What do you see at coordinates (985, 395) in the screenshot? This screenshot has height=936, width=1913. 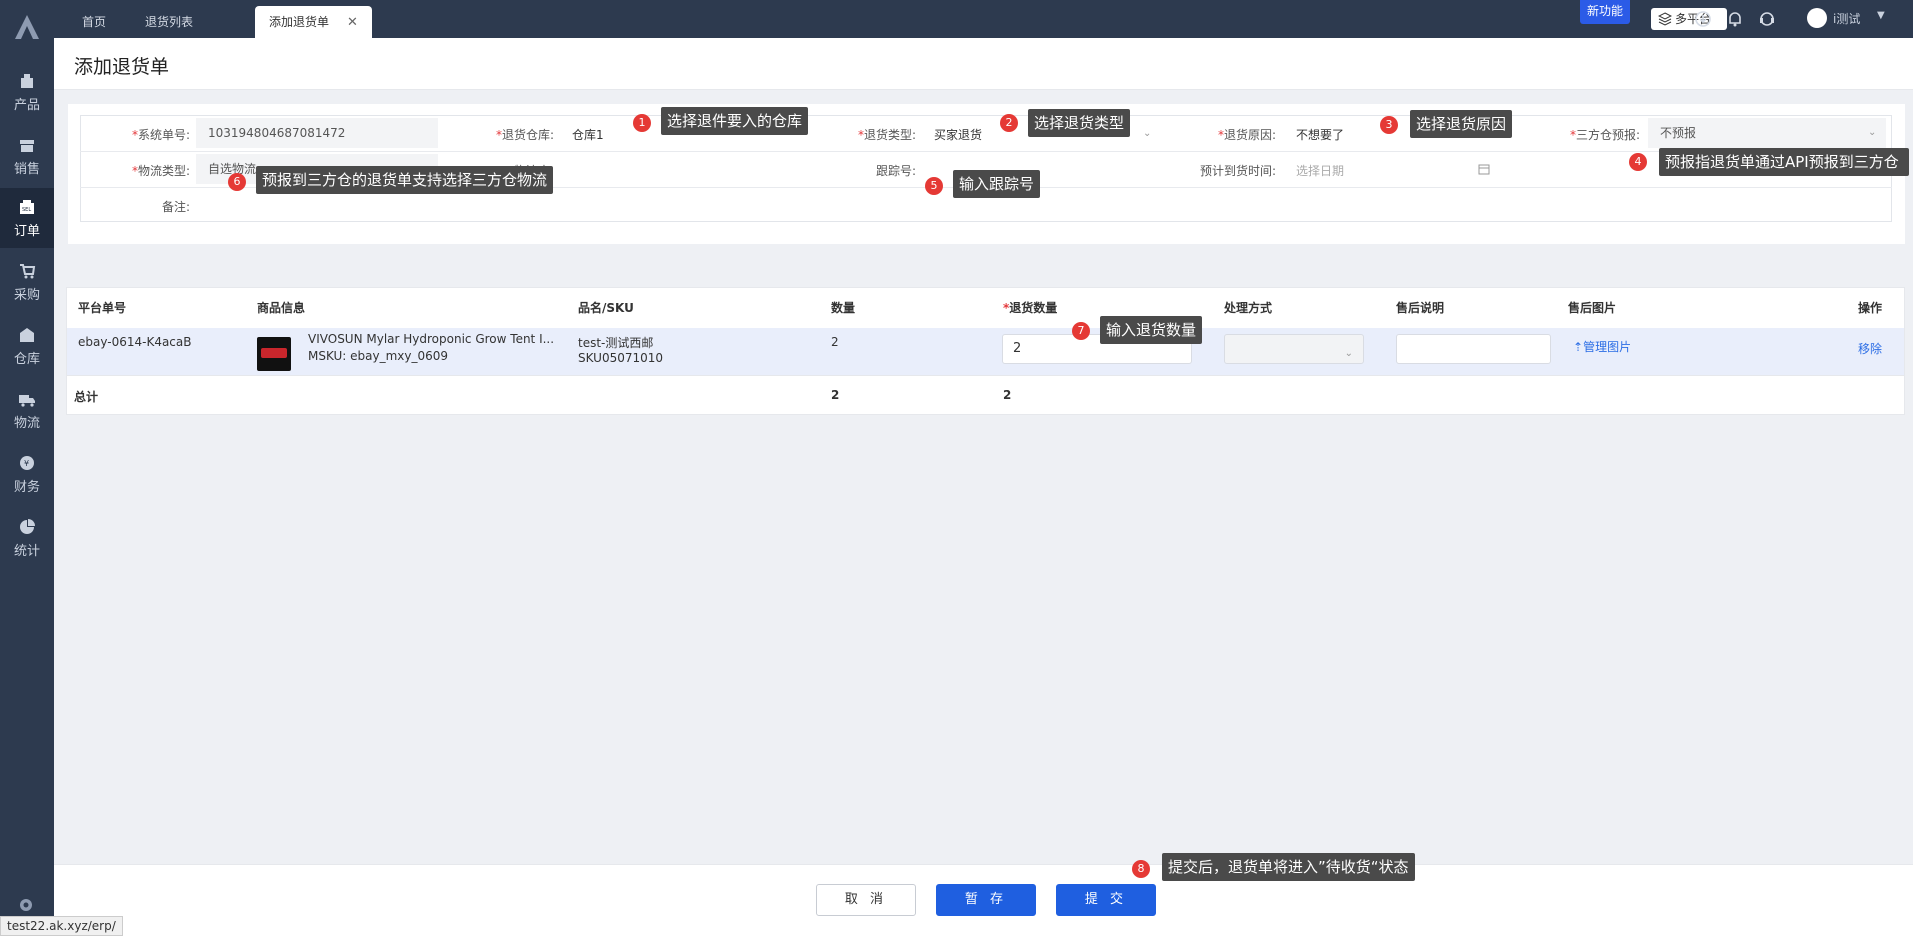 I see `table-total-row: 总计 2 2` at bounding box center [985, 395].